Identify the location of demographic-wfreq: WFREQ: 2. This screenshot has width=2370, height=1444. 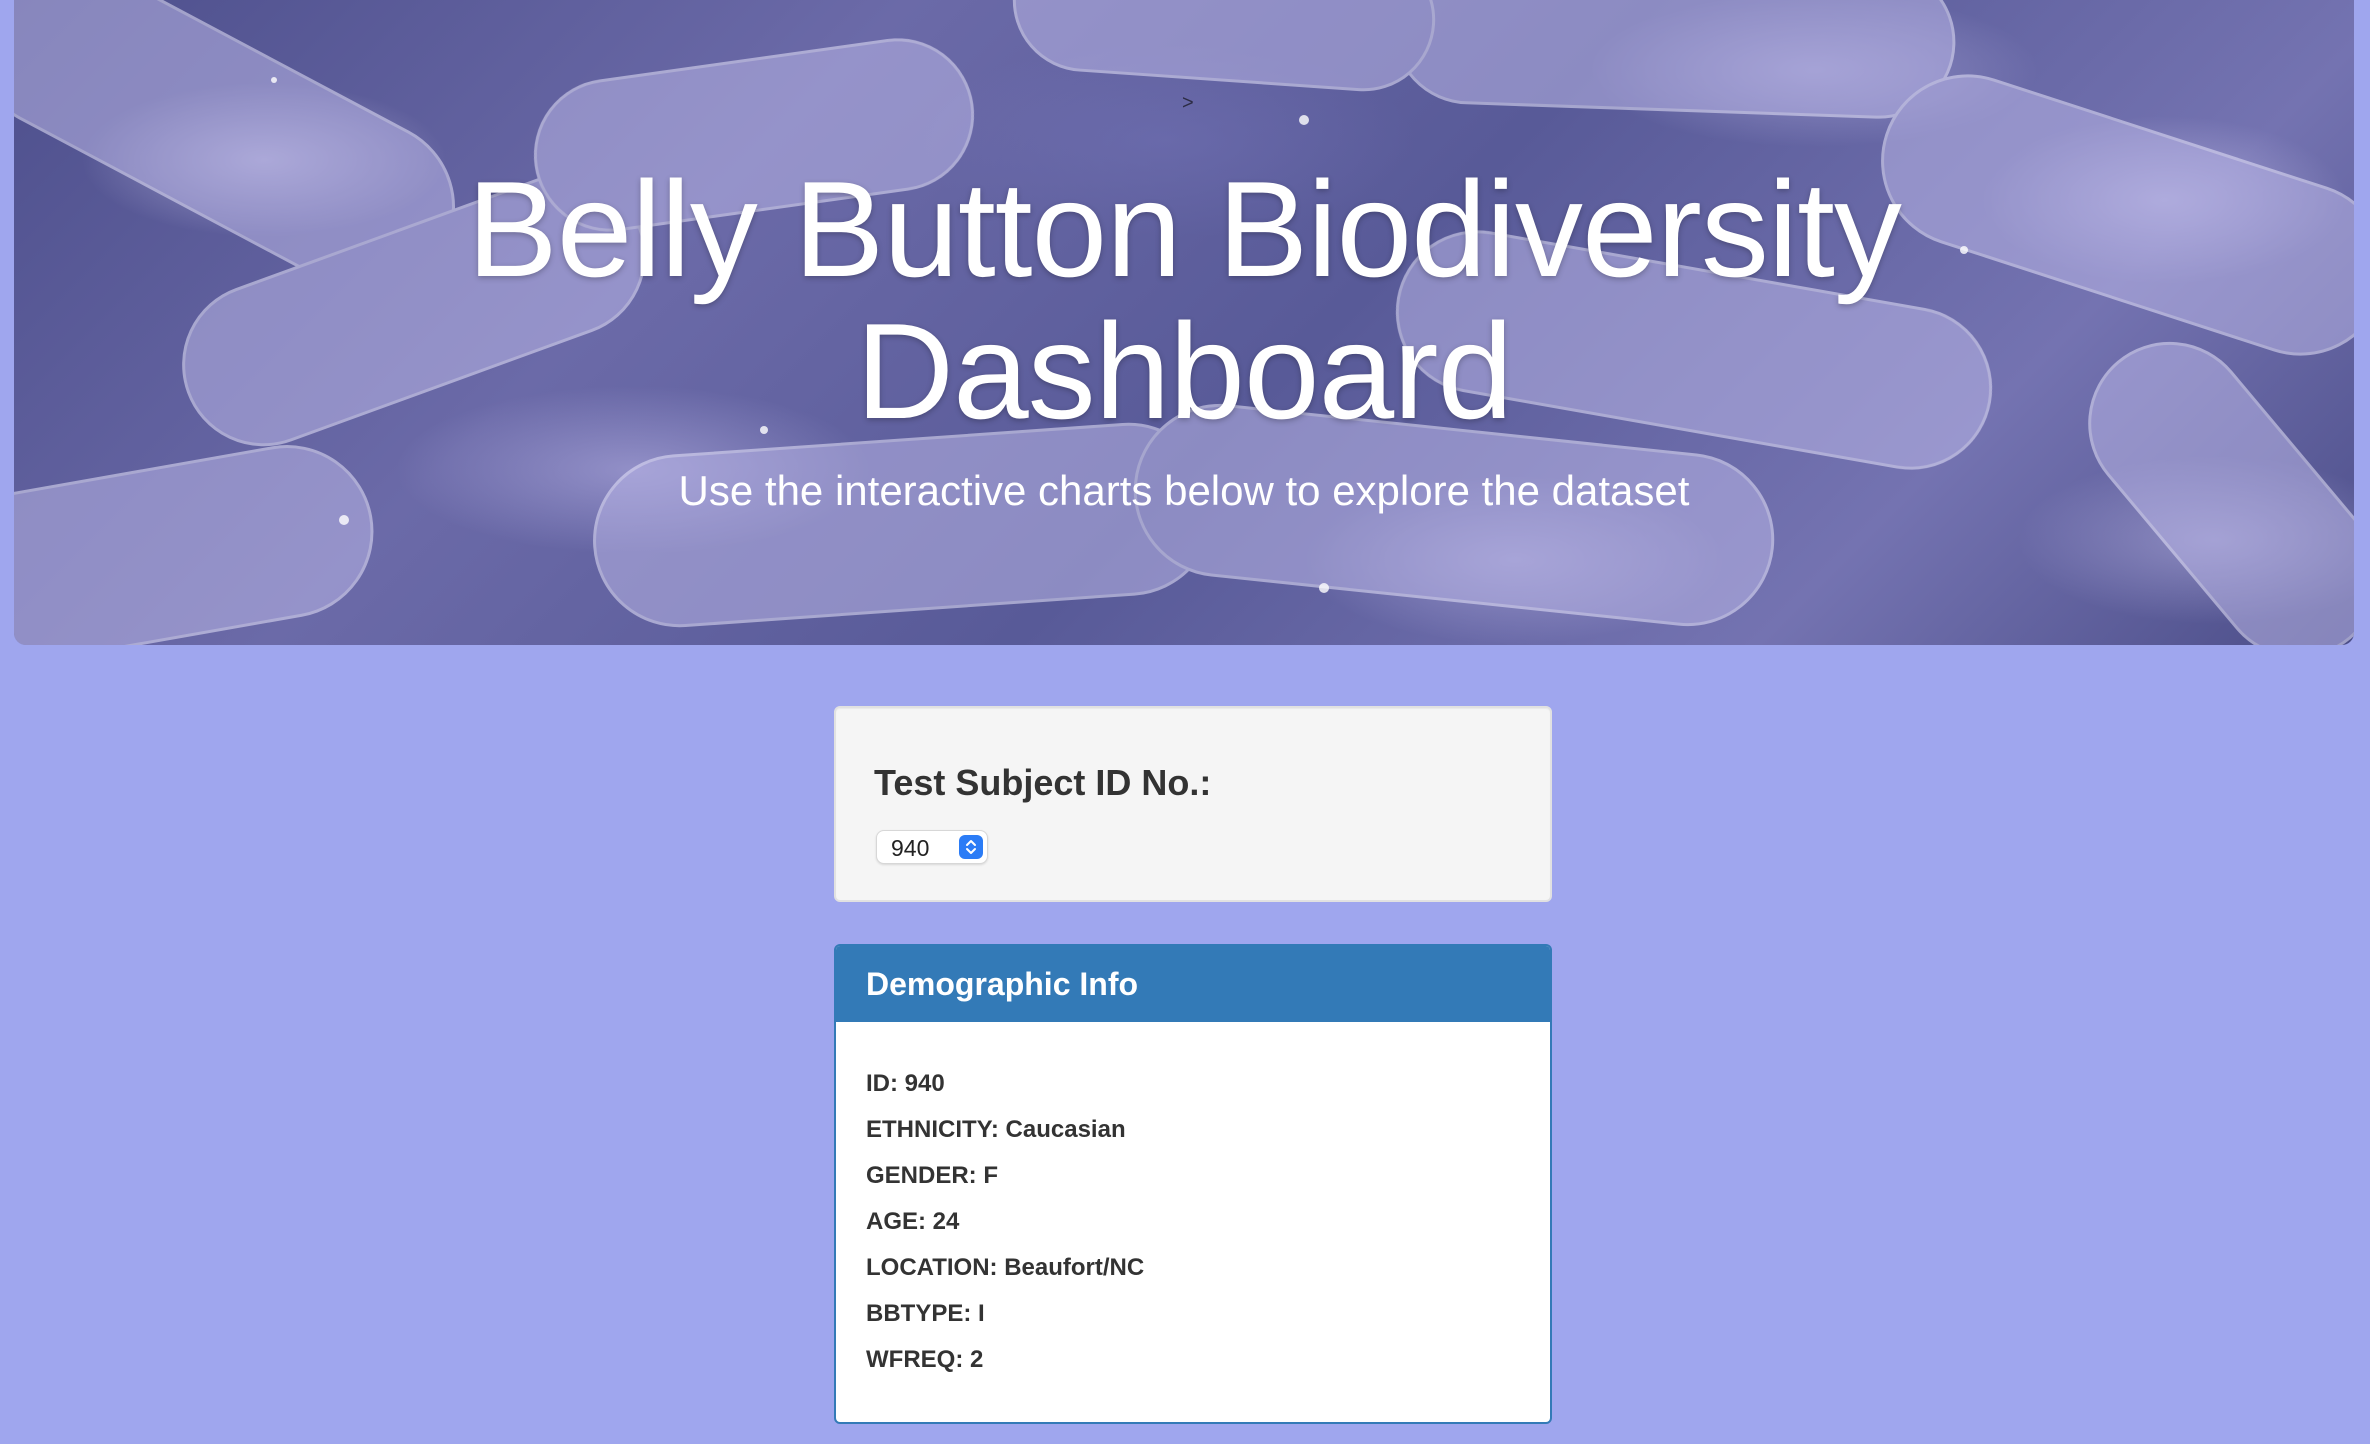
(925, 1359).